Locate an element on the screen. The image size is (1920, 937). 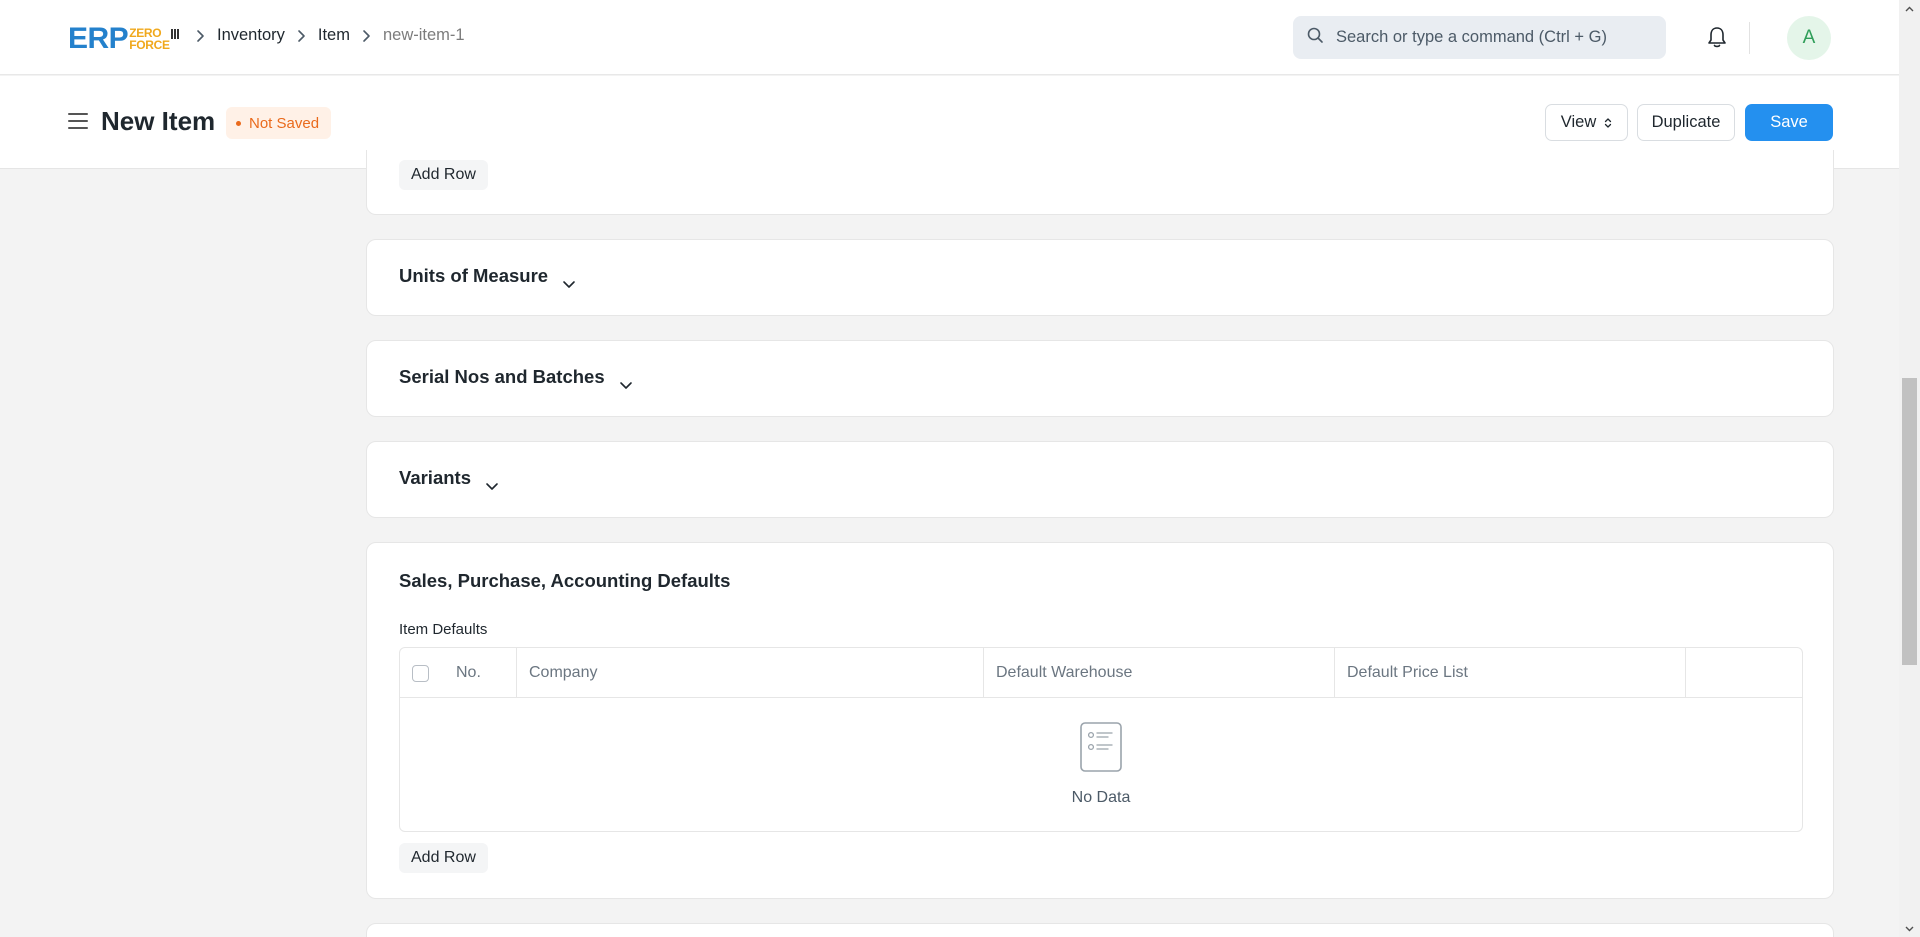
section-title: Serial Nos and Batches is located at coordinates (502, 376).